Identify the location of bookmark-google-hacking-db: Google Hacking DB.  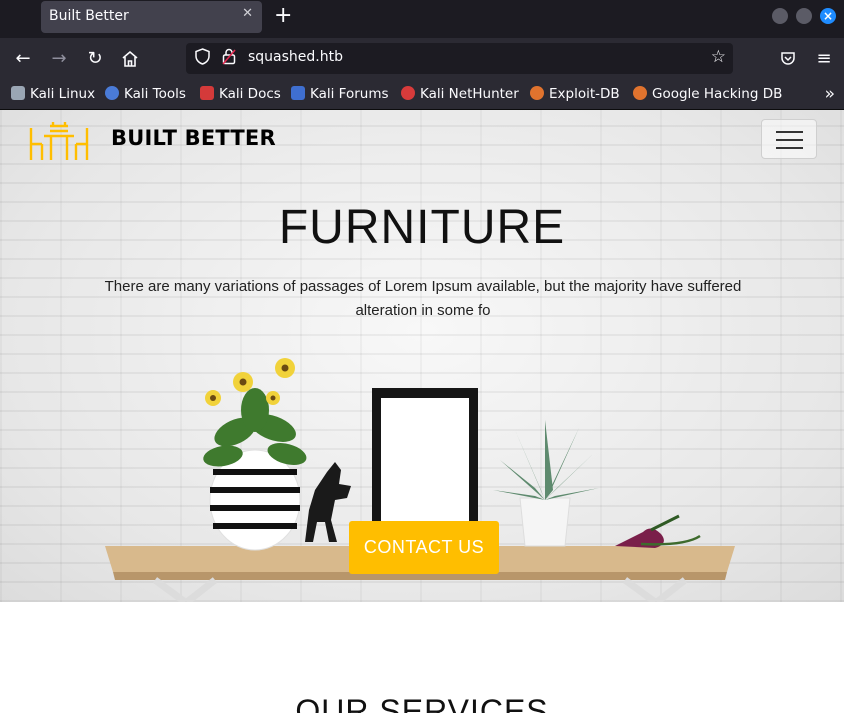
(707, 94).